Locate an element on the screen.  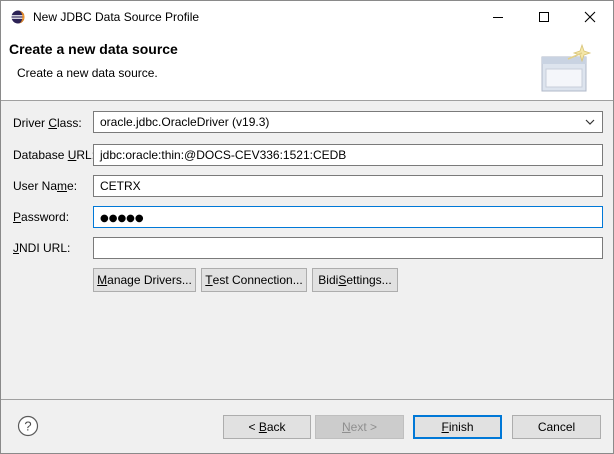
password-label: Password: is located at coordinates (41, 217).